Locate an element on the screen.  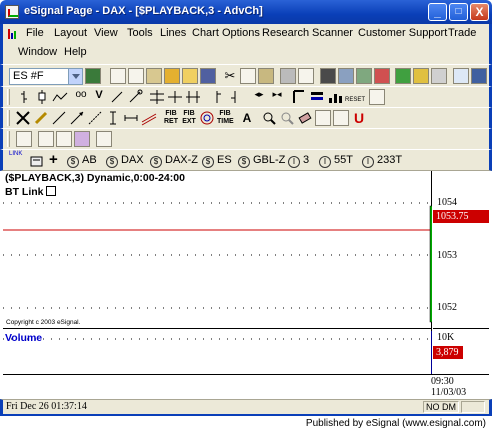
menu-tools: Tools is located at coordinates (140, 33).